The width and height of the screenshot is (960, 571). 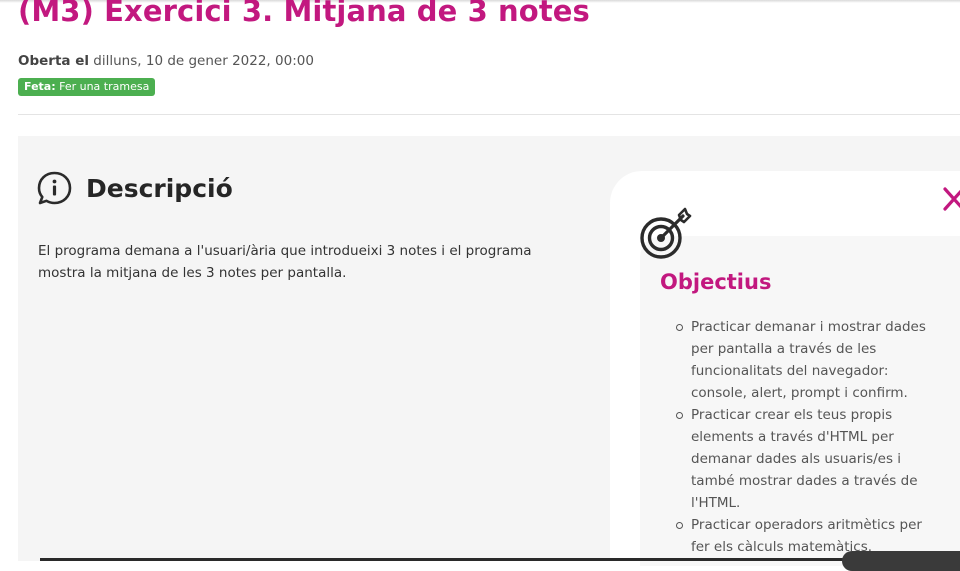 I want to click on dates-label: Oberta el, so click(x=54, y=61).